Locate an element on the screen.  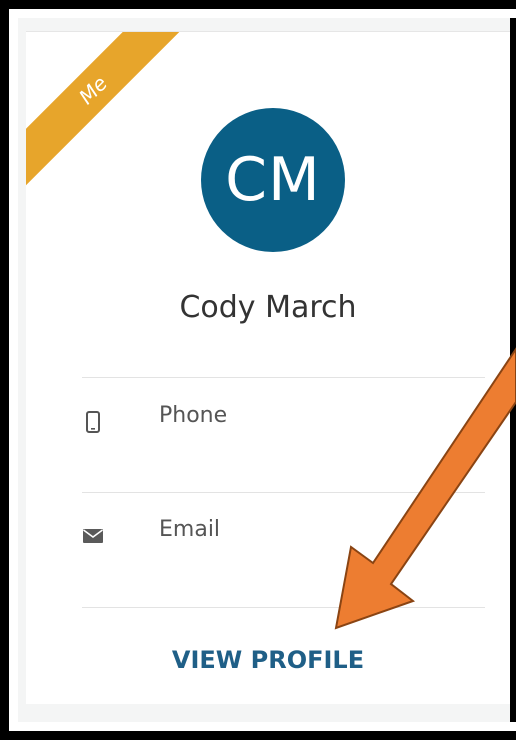
frame-right-edge is located at coordinates (513, 370).